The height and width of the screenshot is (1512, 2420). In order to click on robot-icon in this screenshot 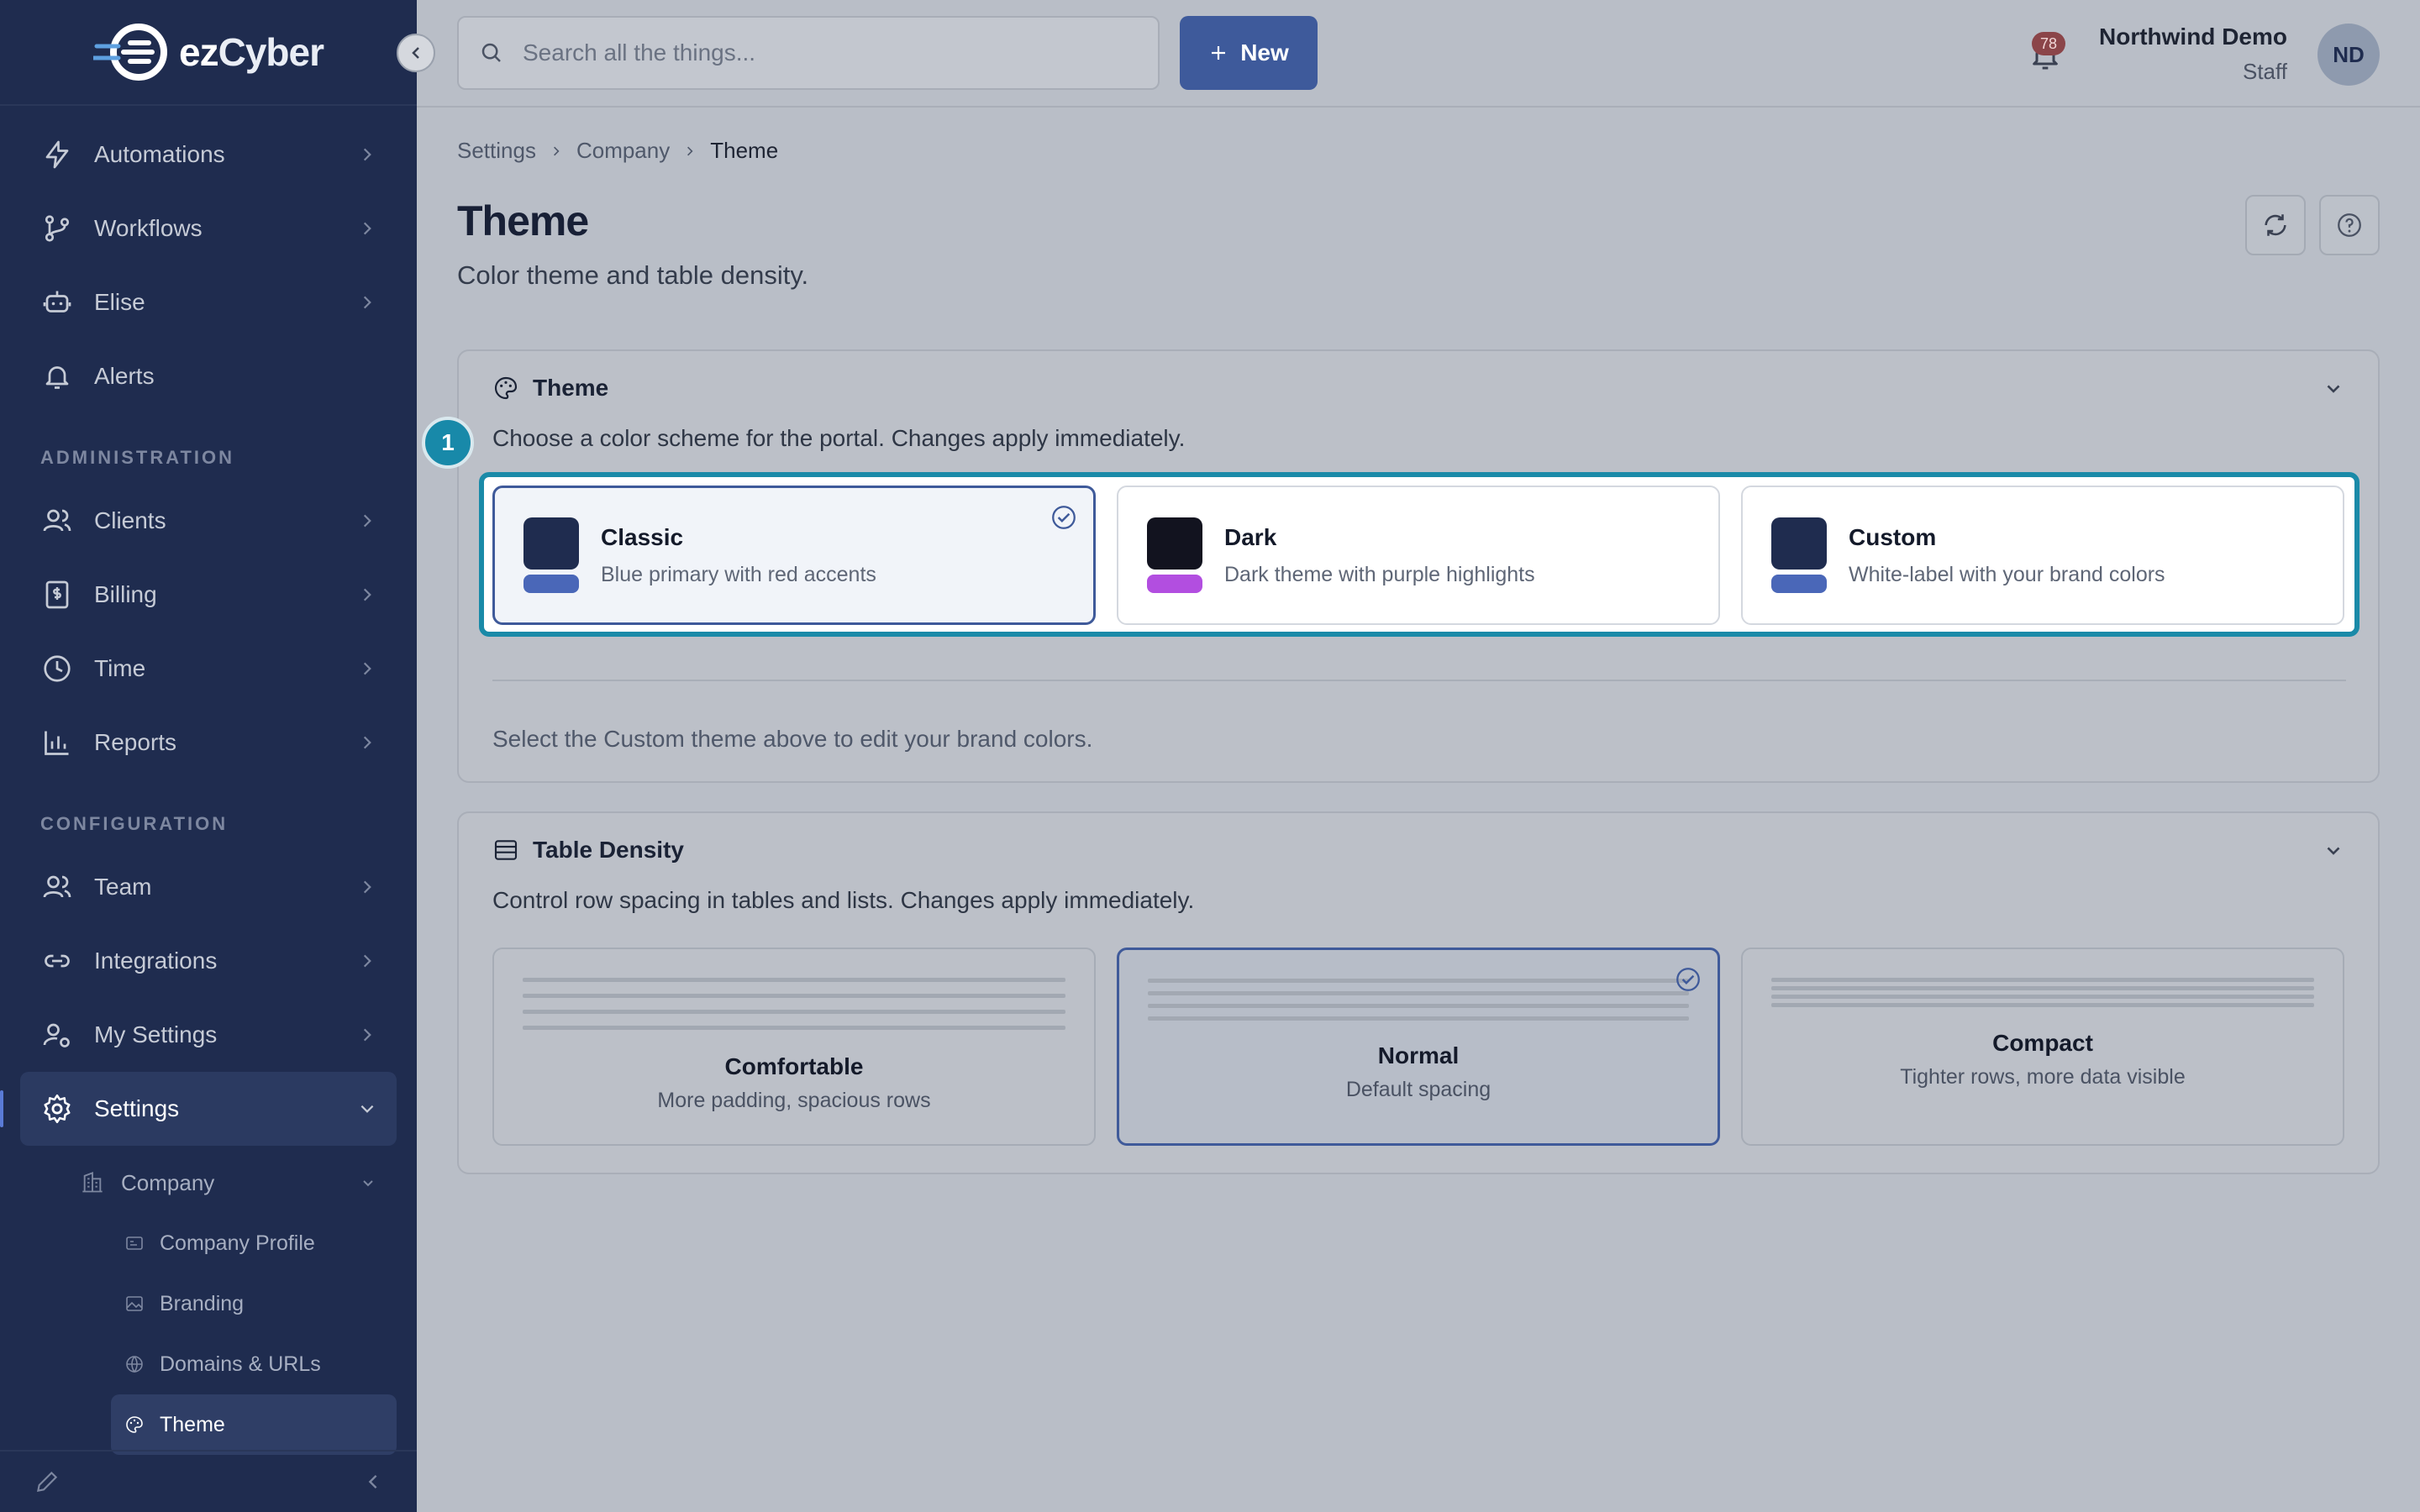, I will do `click(57, 302)`.